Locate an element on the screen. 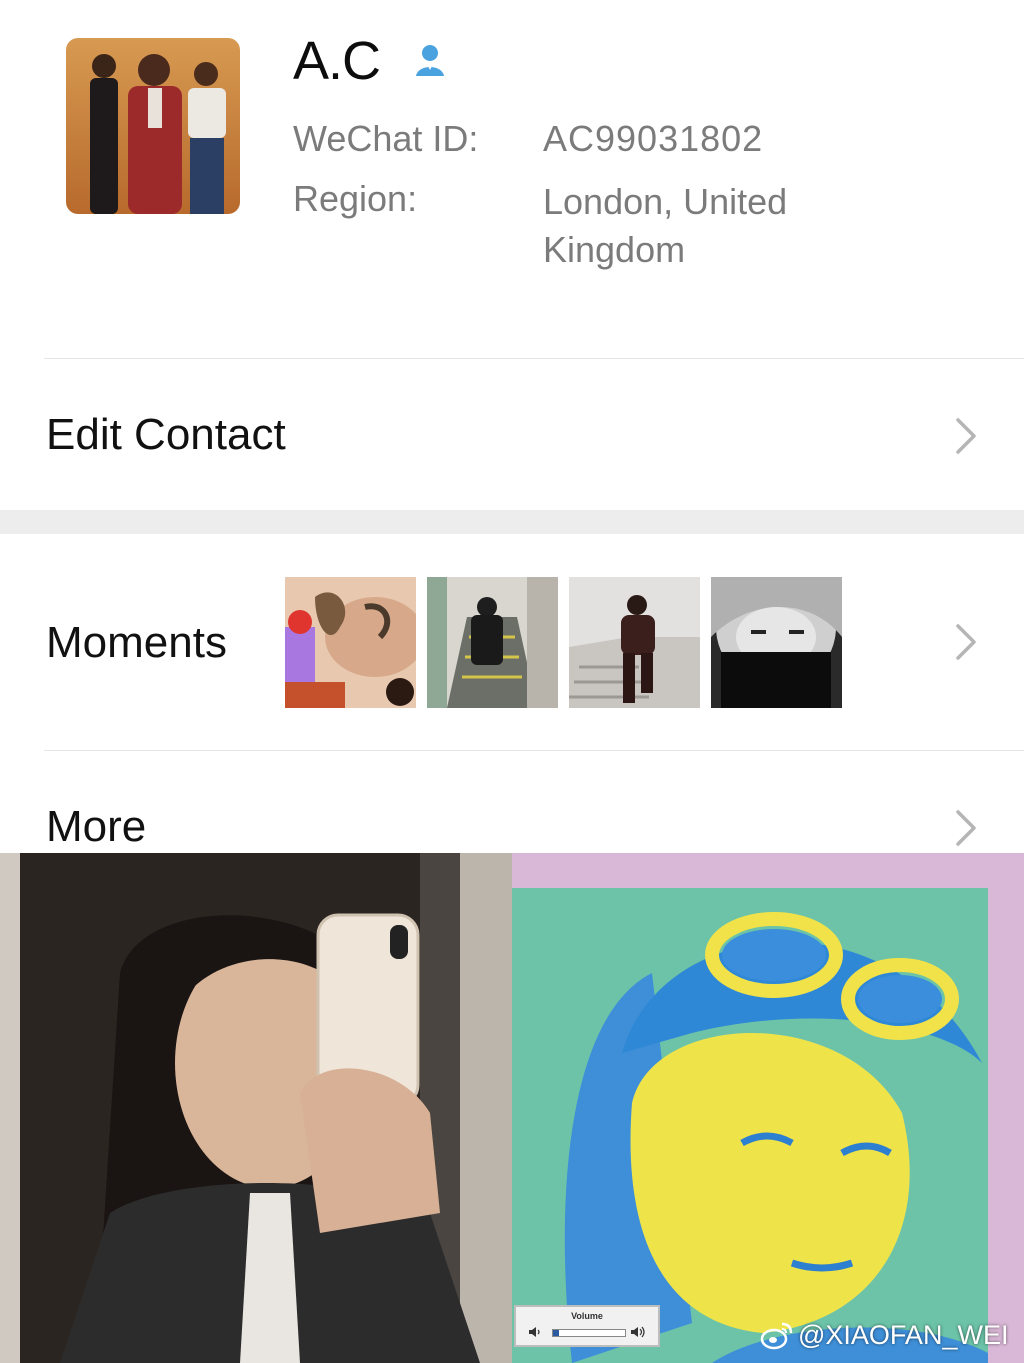 The height and width of the screenshot is (1363, 1024). profile-avatar is located at coordinates (153, 126).